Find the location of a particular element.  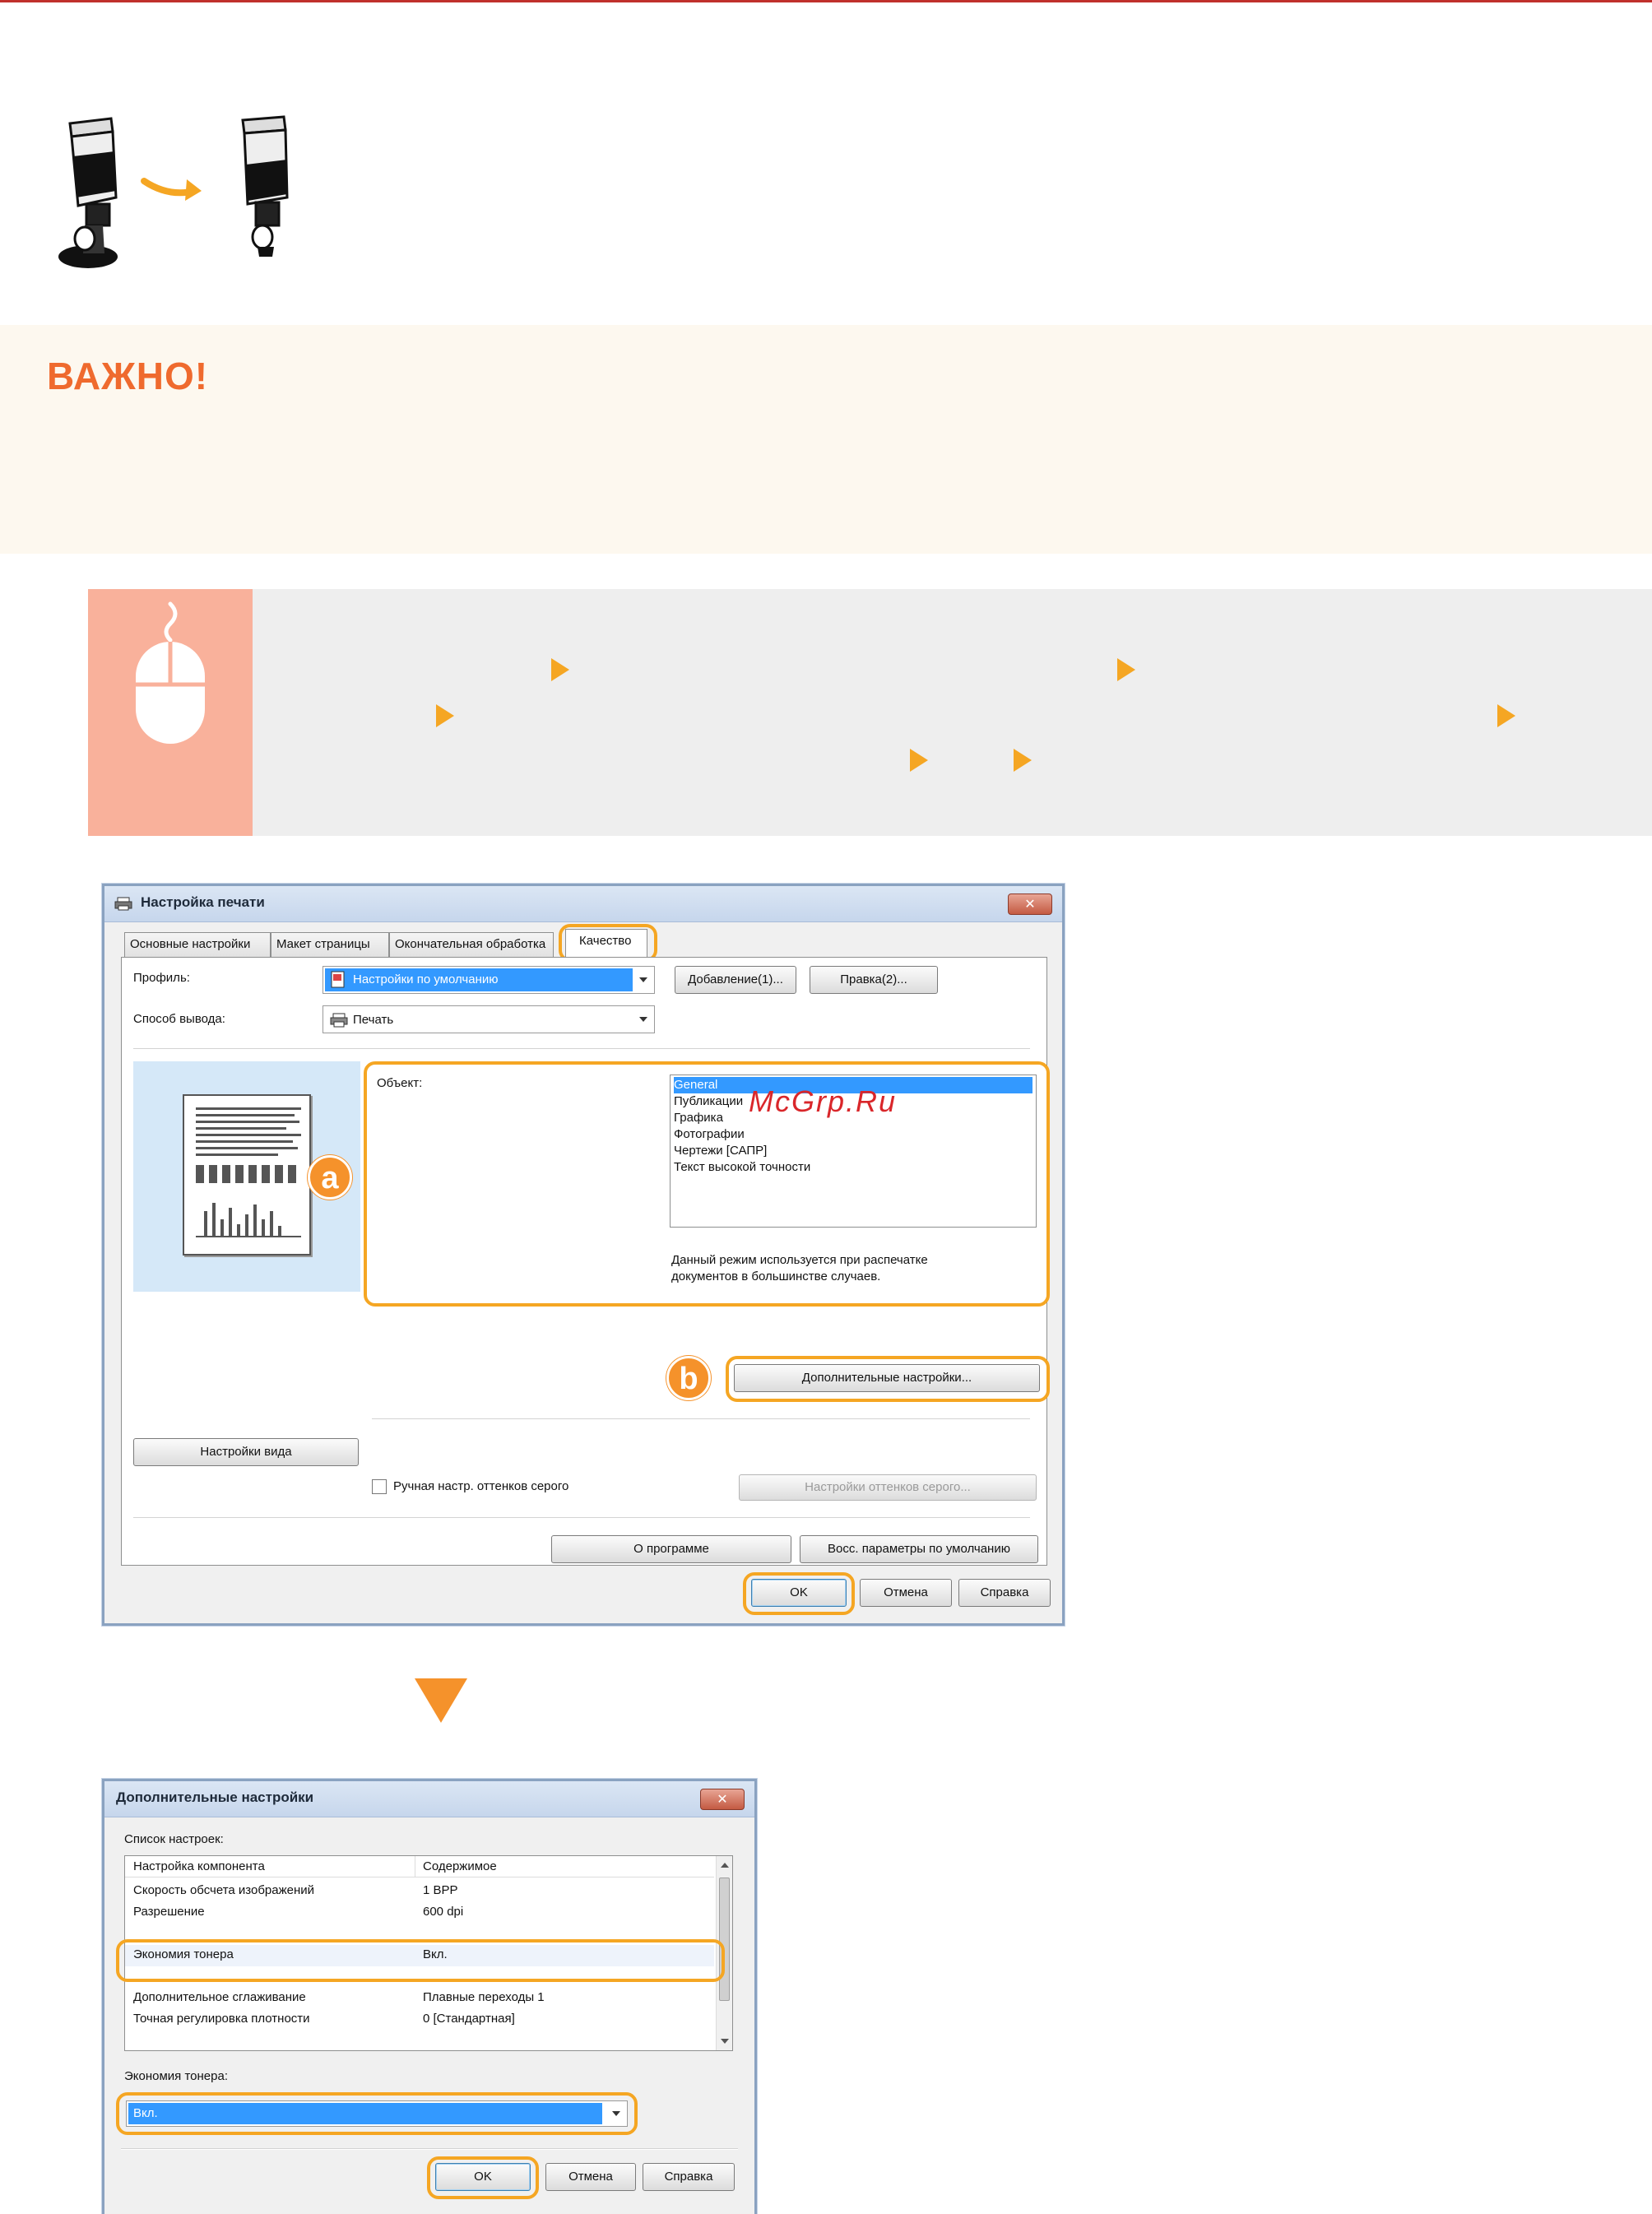

table-cell: Точная регулировка плотности is located at coordinates (221, 2019).